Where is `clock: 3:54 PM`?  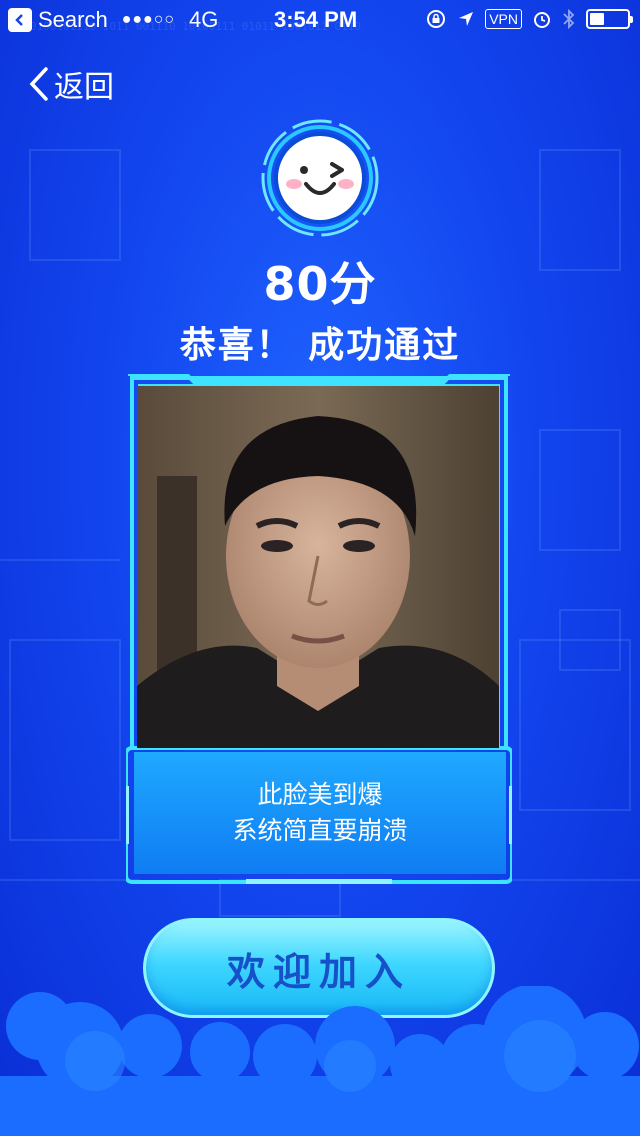 clock: 3:54 PM is located at coordinates (316, 19).